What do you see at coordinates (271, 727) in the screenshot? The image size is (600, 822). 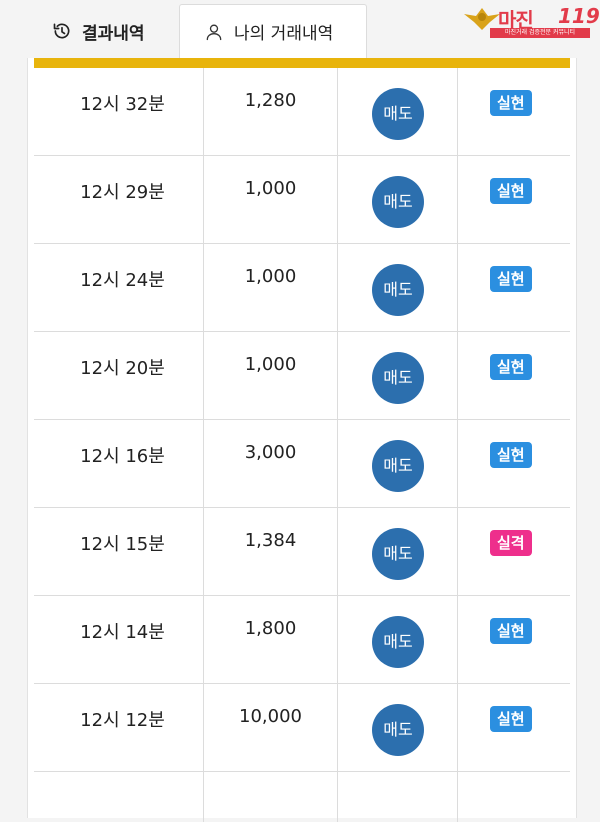 I see `amount-cell: 10,000` at bounding box center [271, 727].